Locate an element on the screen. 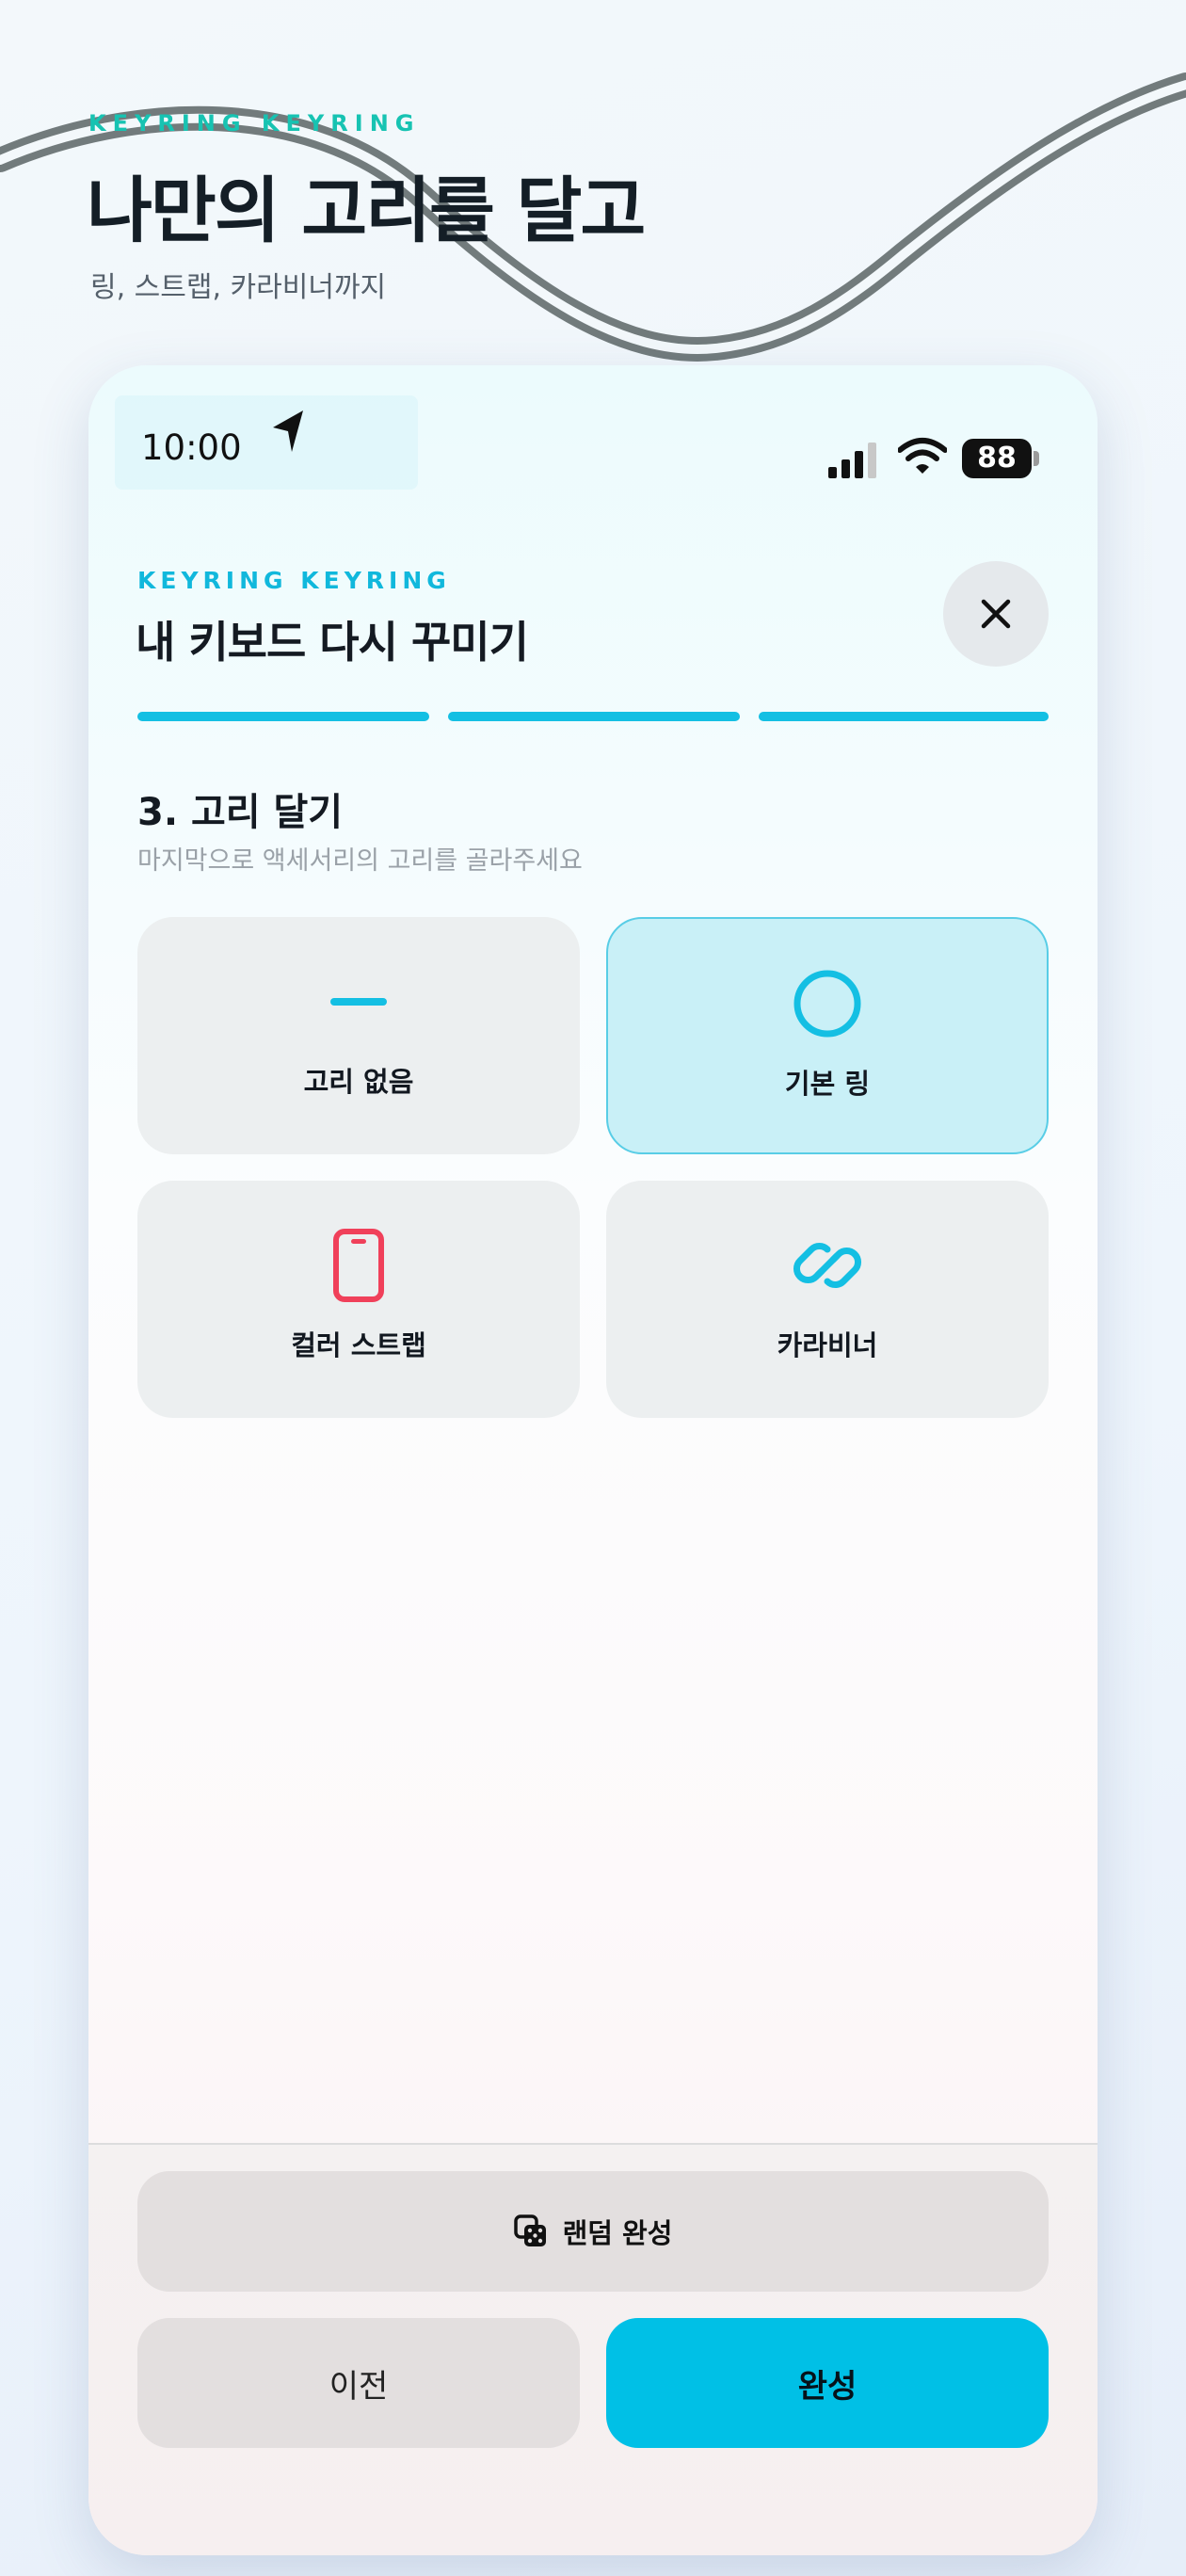 Image resolution: width=1186 pixels, height=2576 pixels. app-kicker: KEYRING KEYRING is located at coordinates (294, 580).